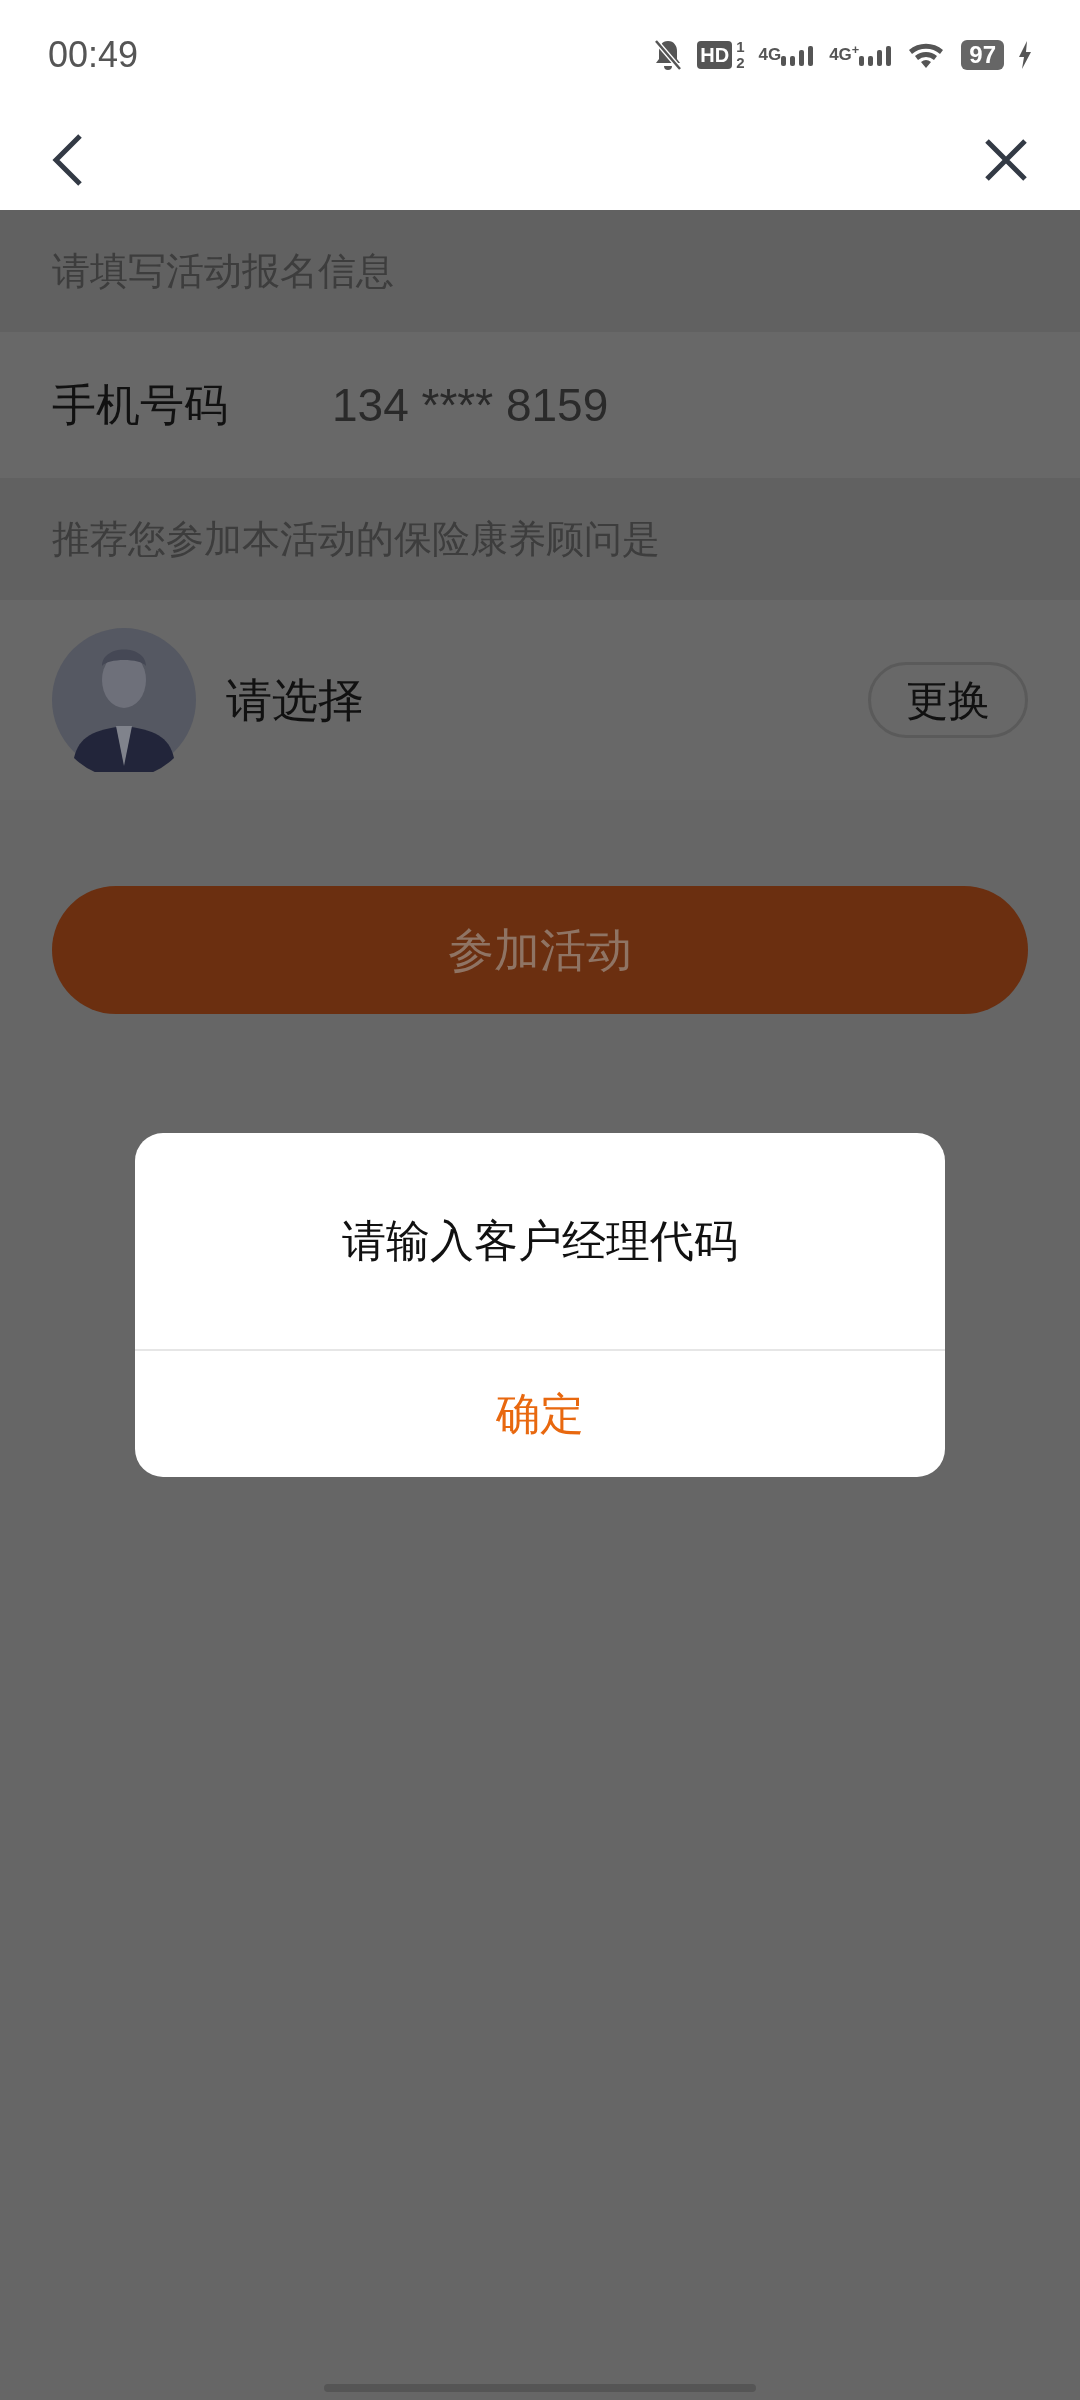 This screenshot has height=2400, width=1080. Describe the element at coordinates (124, 700) in the screenshot. I see `avatar-icon` at that location.